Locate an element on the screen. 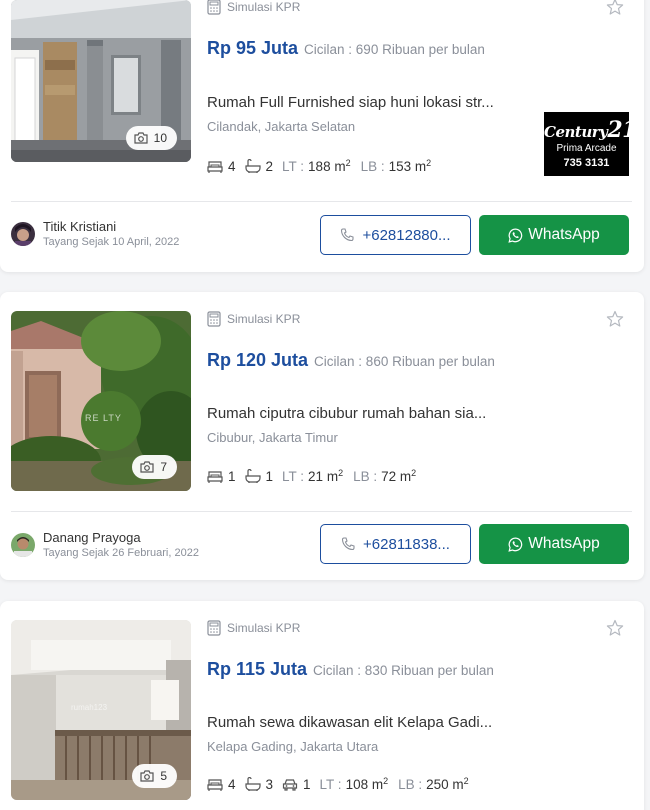 The image size is (650, 810). agency-branch: Prima Arcade is located at coordinates (586, 148).